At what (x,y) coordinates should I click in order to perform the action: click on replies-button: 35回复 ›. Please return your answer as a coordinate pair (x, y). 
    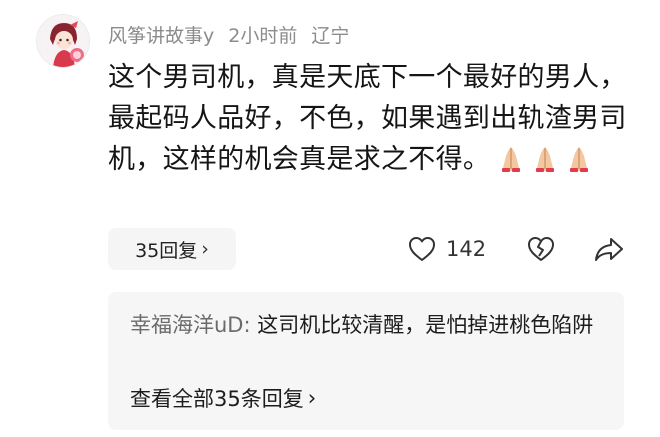
    Looking at the image, I should click on (172, 249).